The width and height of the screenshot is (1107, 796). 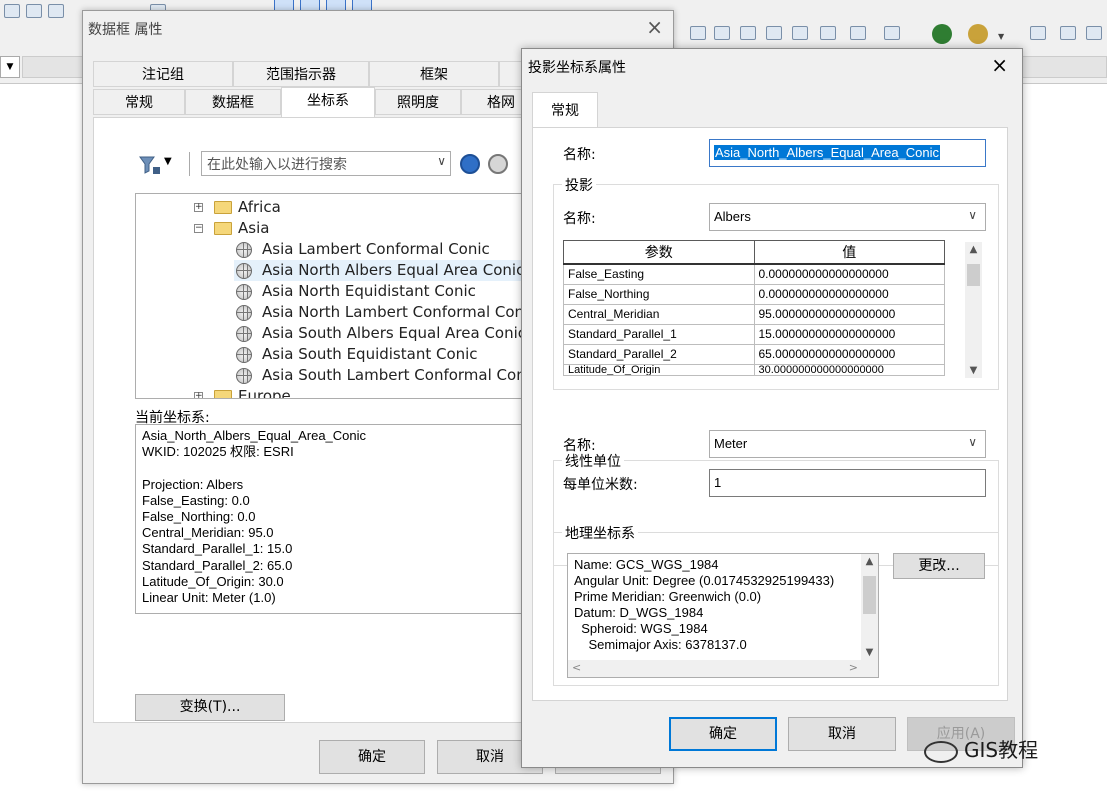 I want to click on tree-item: Asia Lambert Conformal Conic, so click(x=382, y=249).